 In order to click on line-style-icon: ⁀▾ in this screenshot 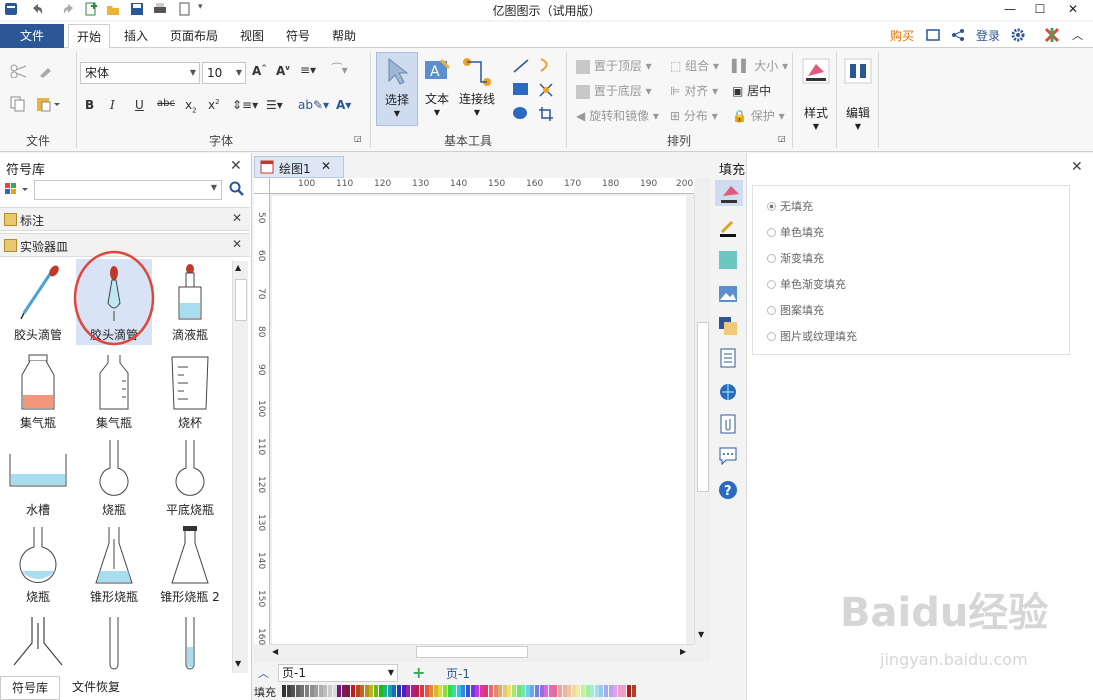, I will do `click(340, 70)`.